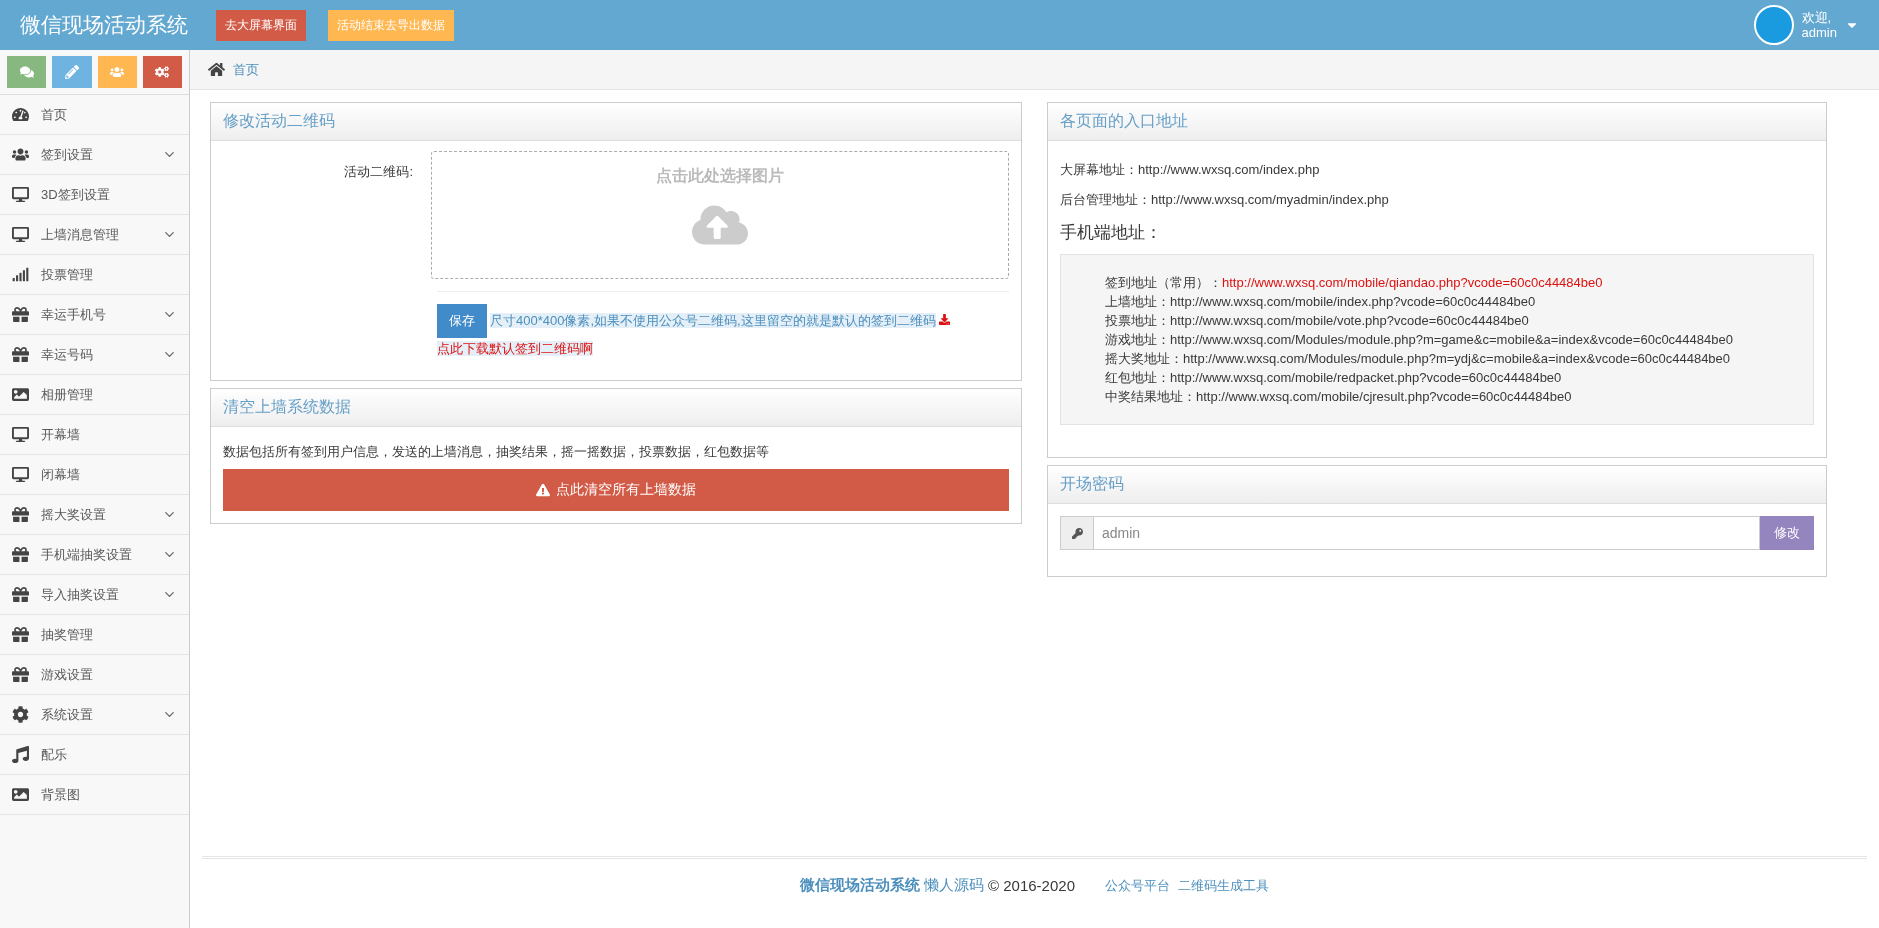  I want to click on gauge-icon, so click(20, 114).